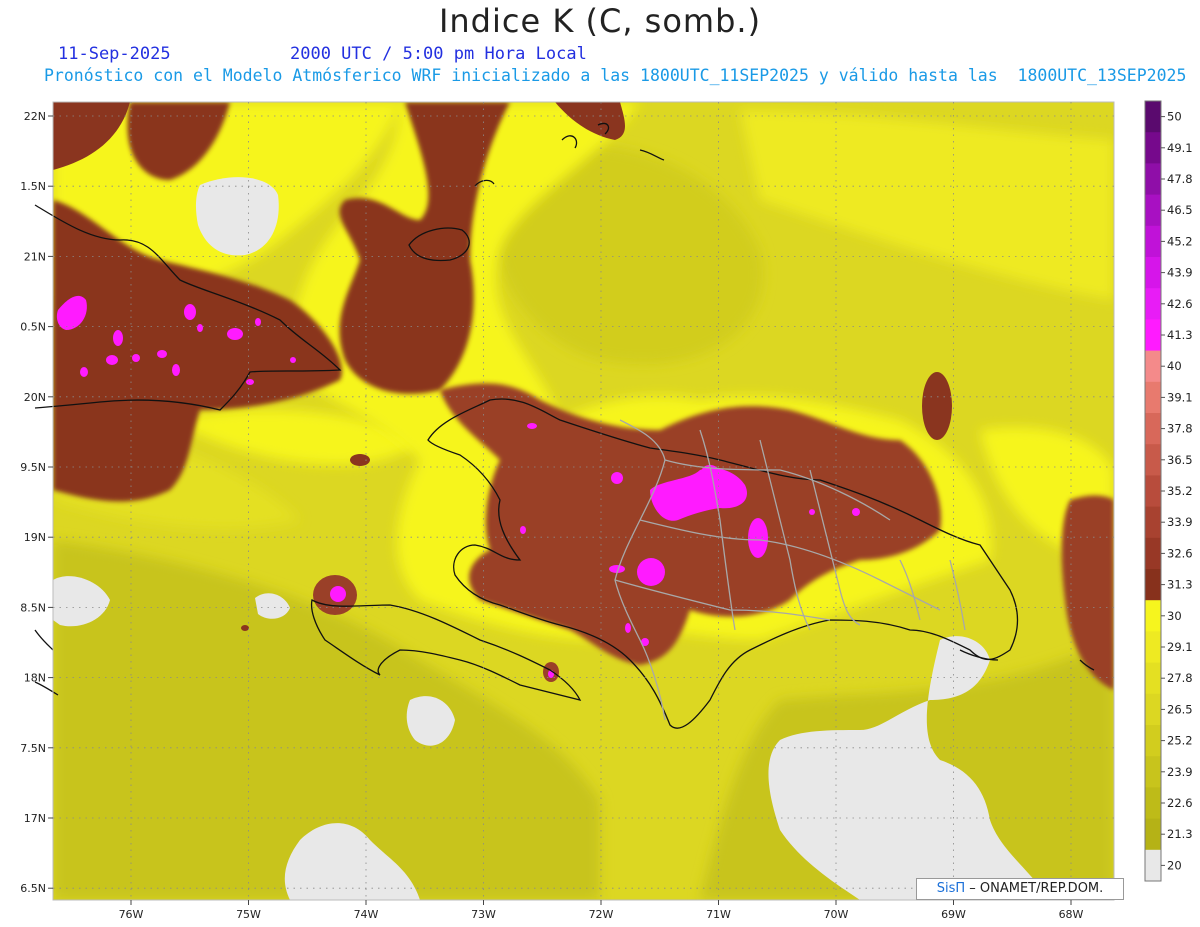  I want to click on lon-label: 71W, so click(718, 914).